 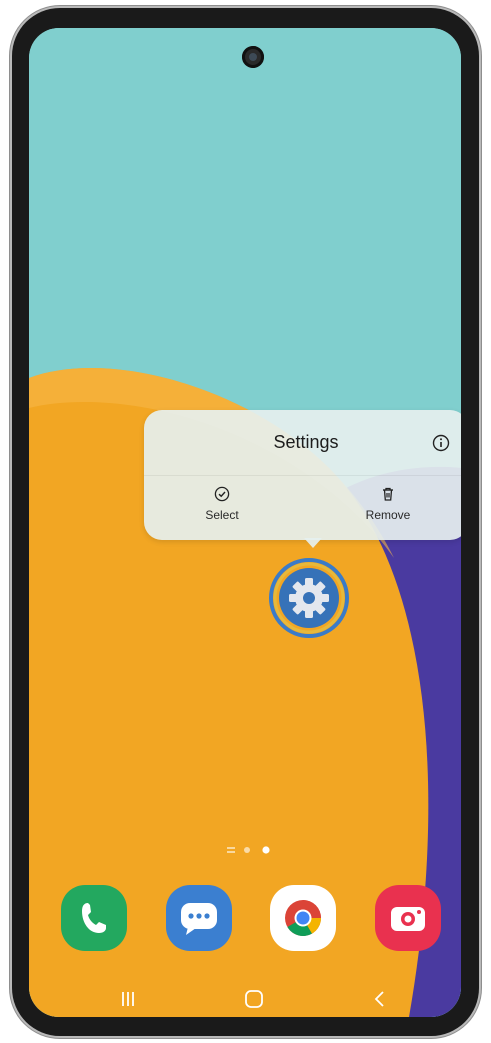 What do you see at coordinates (222, 515) in the screenshot?
I see `select-label: Select` at bounding box center [222, 515].